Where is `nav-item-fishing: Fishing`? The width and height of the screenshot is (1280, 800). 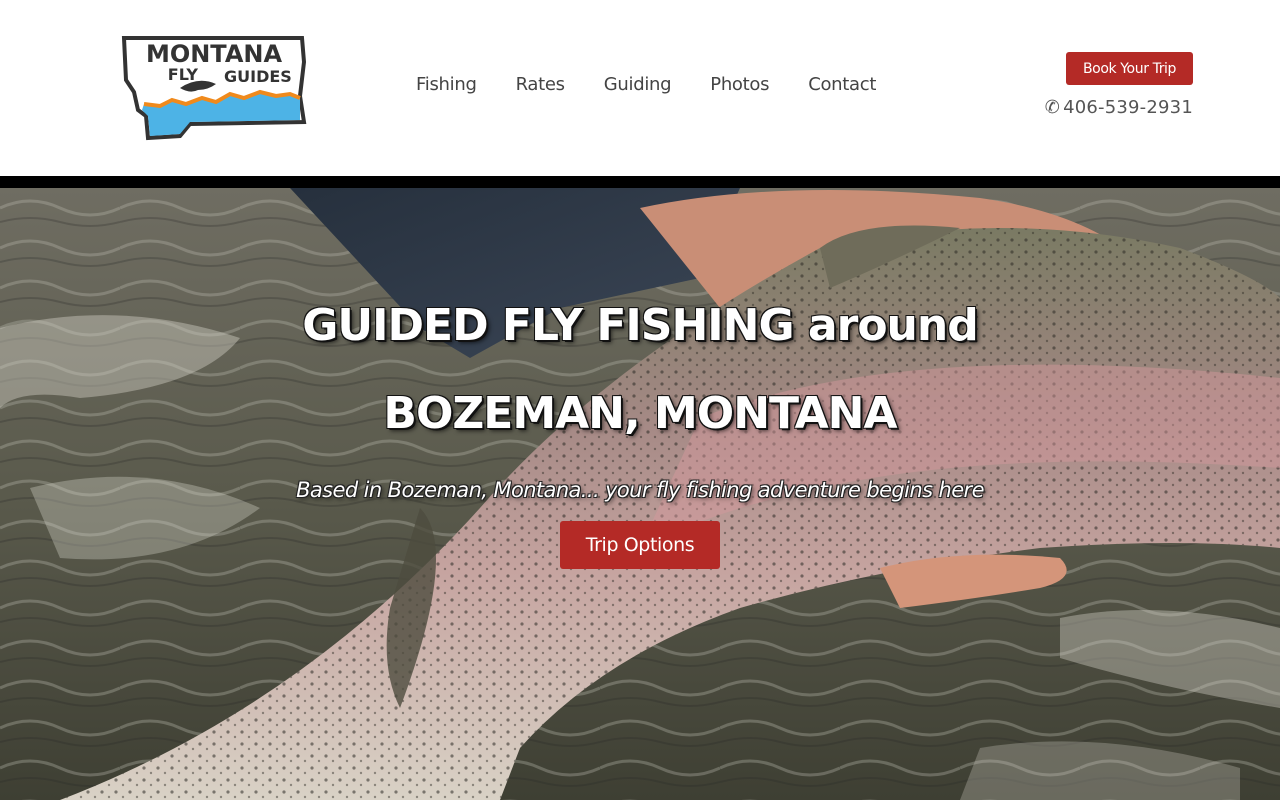
nav-item-fishing: Fishing is located at coordinates (446, 84).